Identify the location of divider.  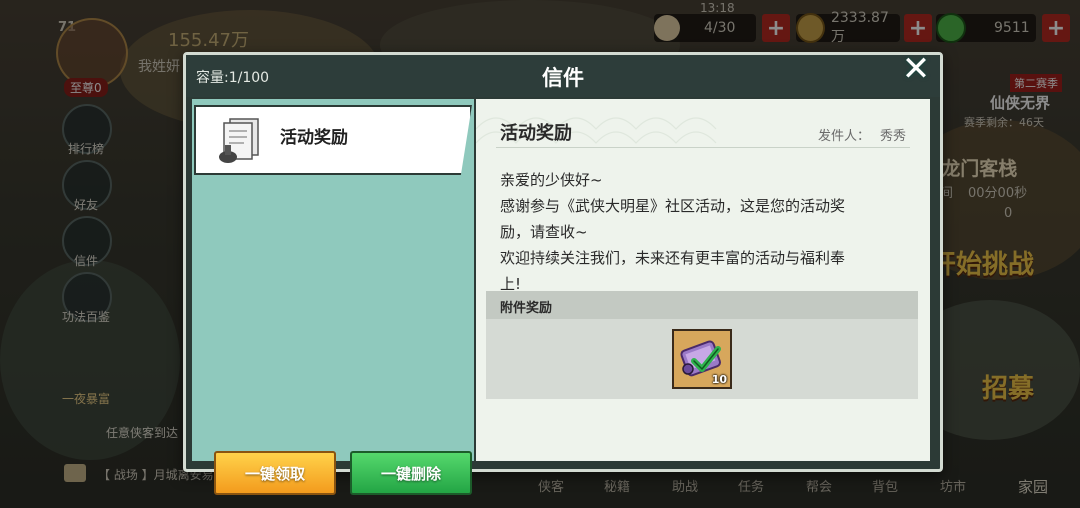
(703, 147).